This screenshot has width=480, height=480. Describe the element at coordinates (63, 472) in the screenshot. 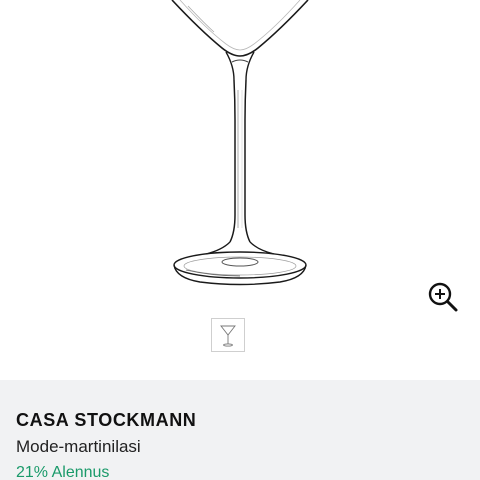

I see `discount-badge: 21% Alennus` at that location.